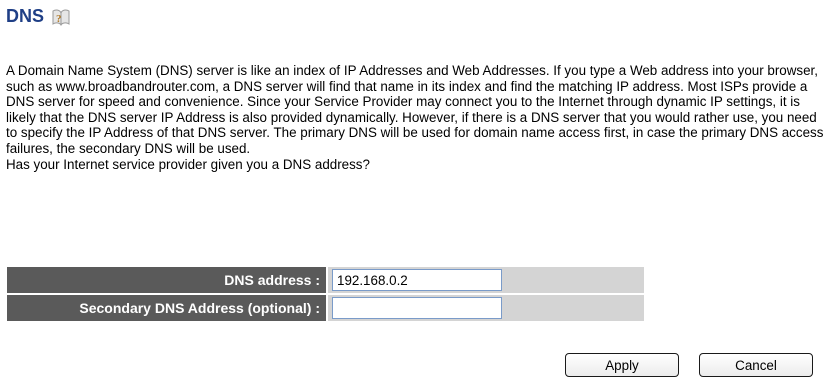 The width and height of the screenshot is (831, 391). Describe the element at coordinates (167, 308) in the screenshot. I see `secondary-dns-label: Secondary DNS Address (optional) :` at that location.